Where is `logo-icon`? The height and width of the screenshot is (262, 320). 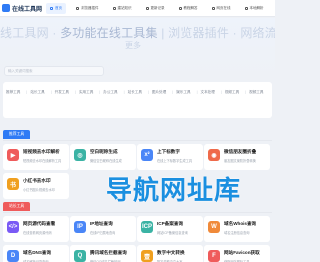 logo-icon is located at coordinates (6, 8).